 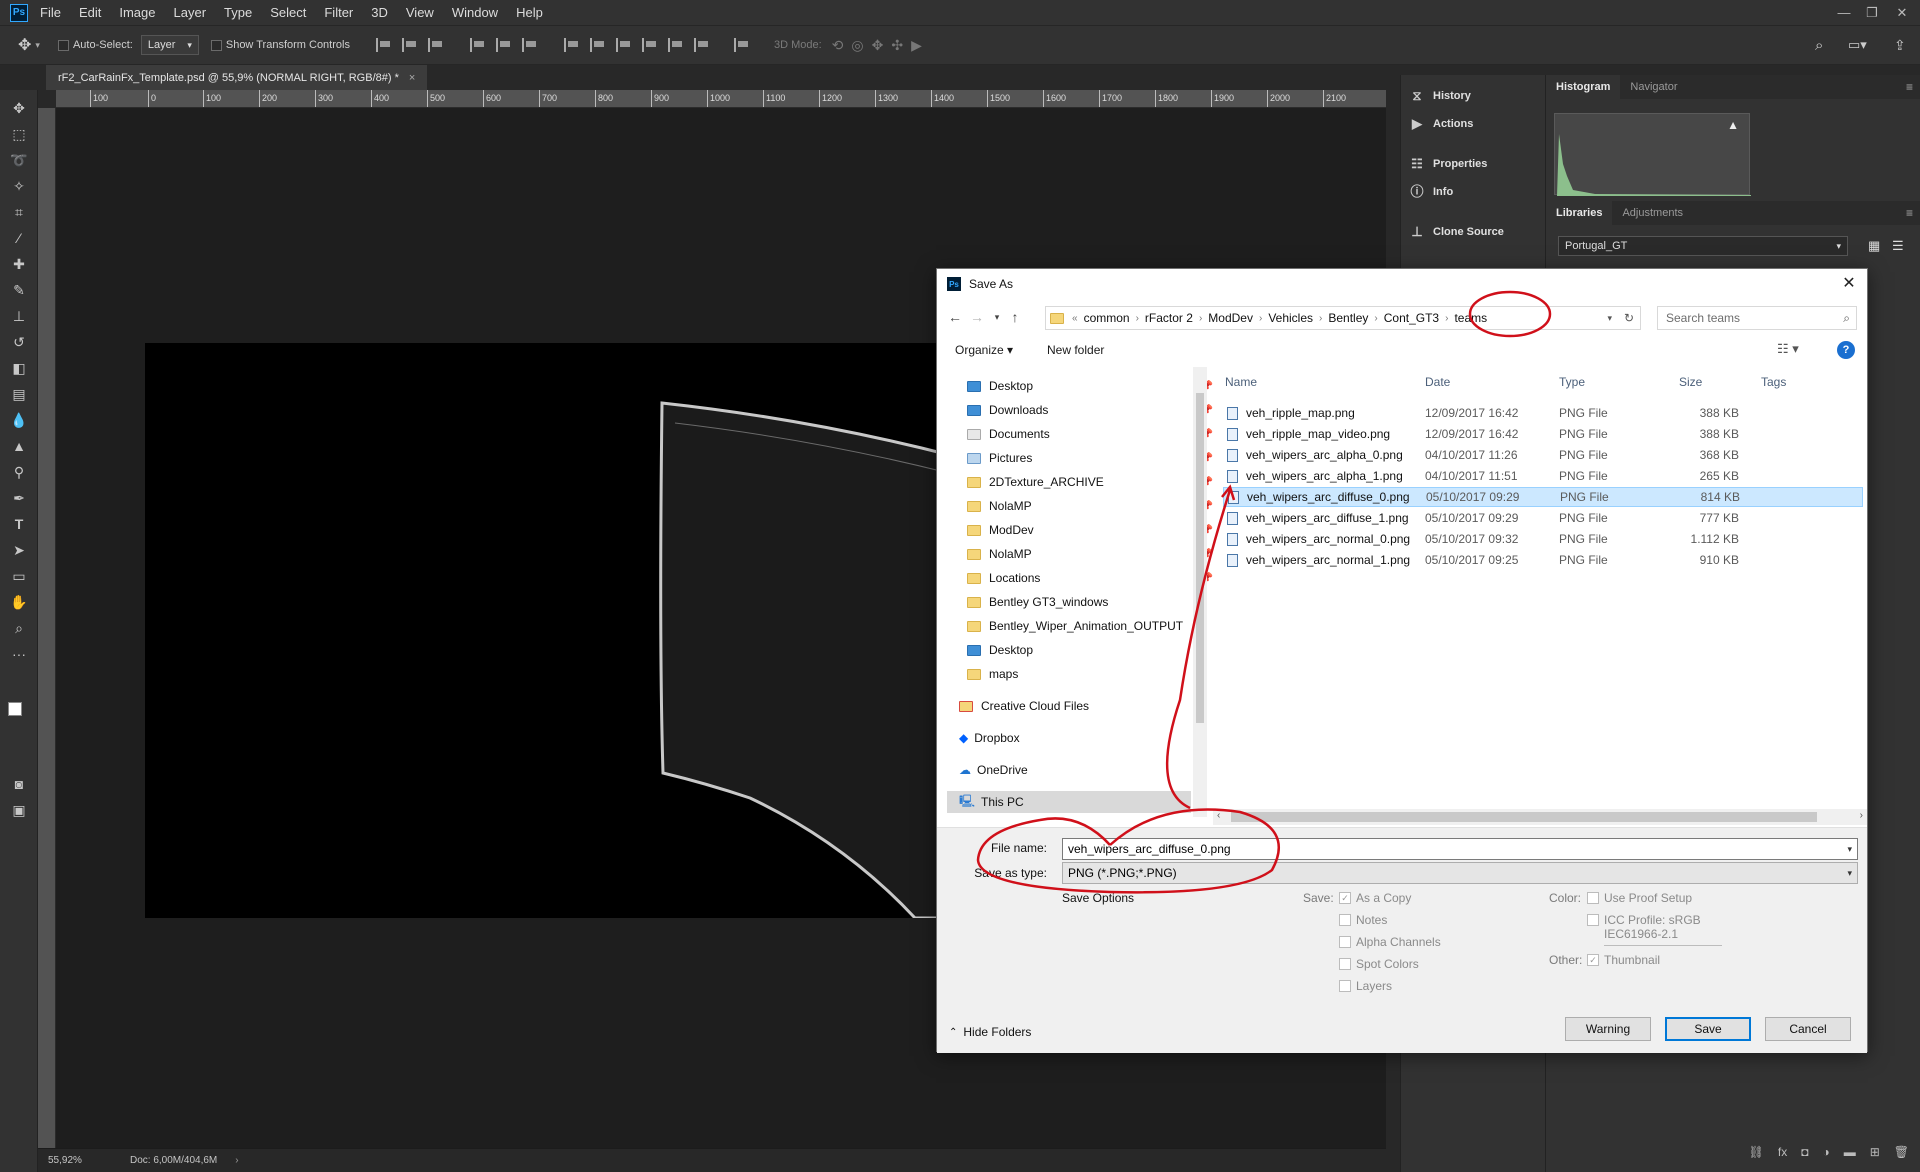 What do you see at coordinates (503, 45) in the screenshot?
I see `align-hcenter-icon` at bounding box center [503, 45].